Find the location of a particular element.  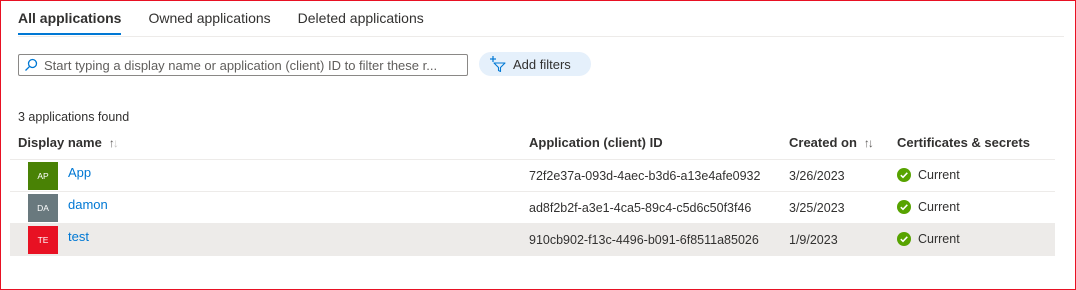

column-header-certificates: Certificates & secrets is located at coordinates (963, 142).